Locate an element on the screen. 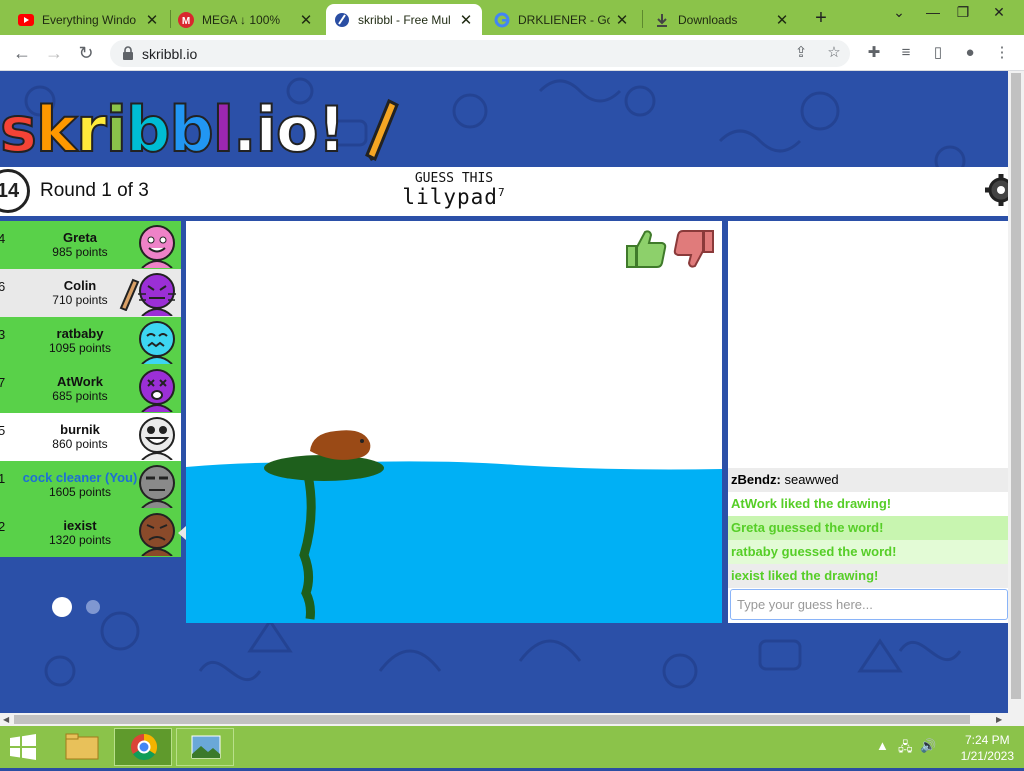 This screenshot has width=1024, height=771. player-row-you: 1 cock cleaner (You) 1605 points is located at coordinates (90, 485).